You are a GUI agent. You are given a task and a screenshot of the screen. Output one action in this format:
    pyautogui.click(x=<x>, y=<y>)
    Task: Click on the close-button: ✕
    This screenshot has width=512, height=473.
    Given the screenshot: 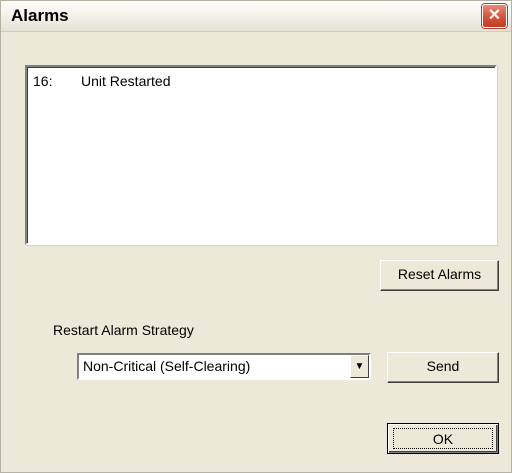 What is the action you would take?
    pyautogui.click(x=494, y=16)
    